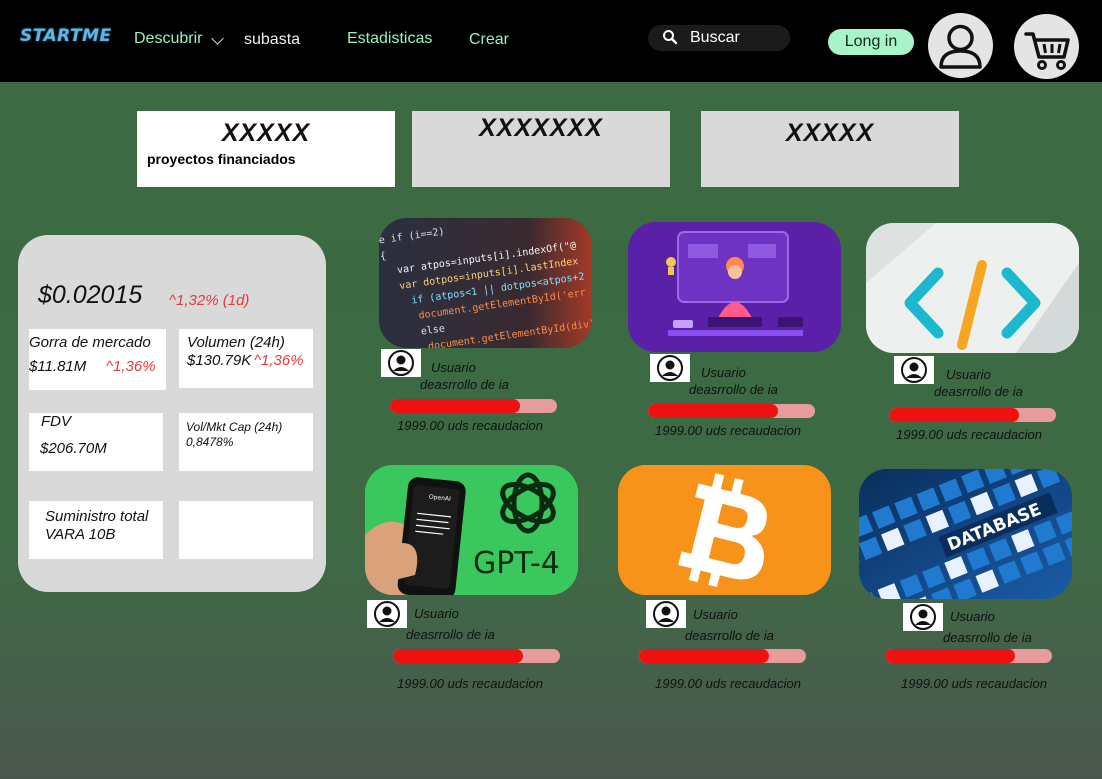 Image resolution: width=1102 pixels, height=779 pixels. Describe the element at coordinates (97, 516) in the screenshot. I see `total-supply-label: Suministro total` at that location.